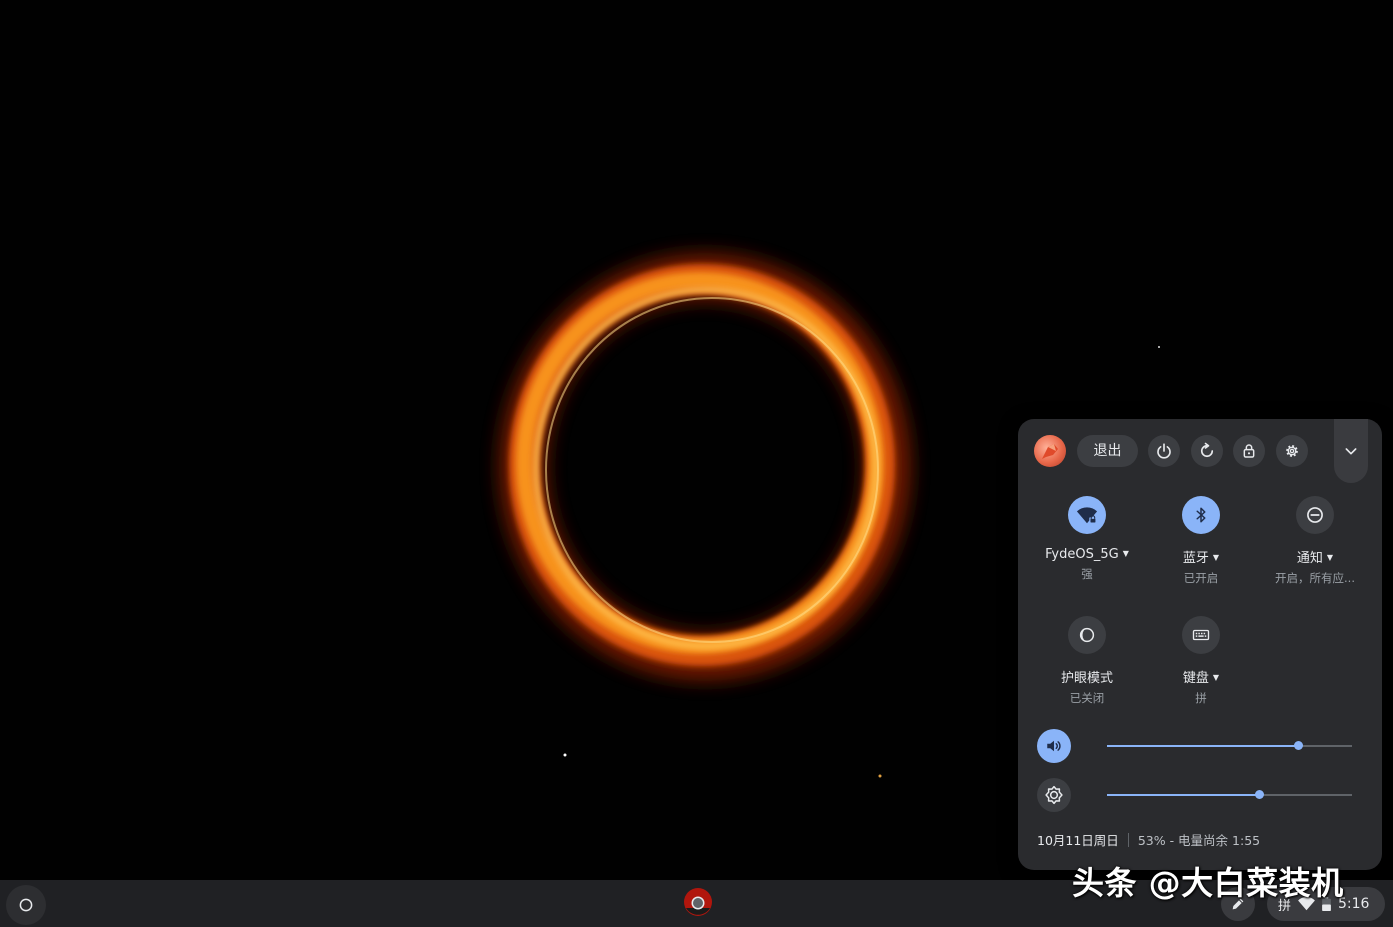 This screenshot has height=927, width=1393. I want to click on bluetooth-label: 蓝牙, so click(1195, 558).